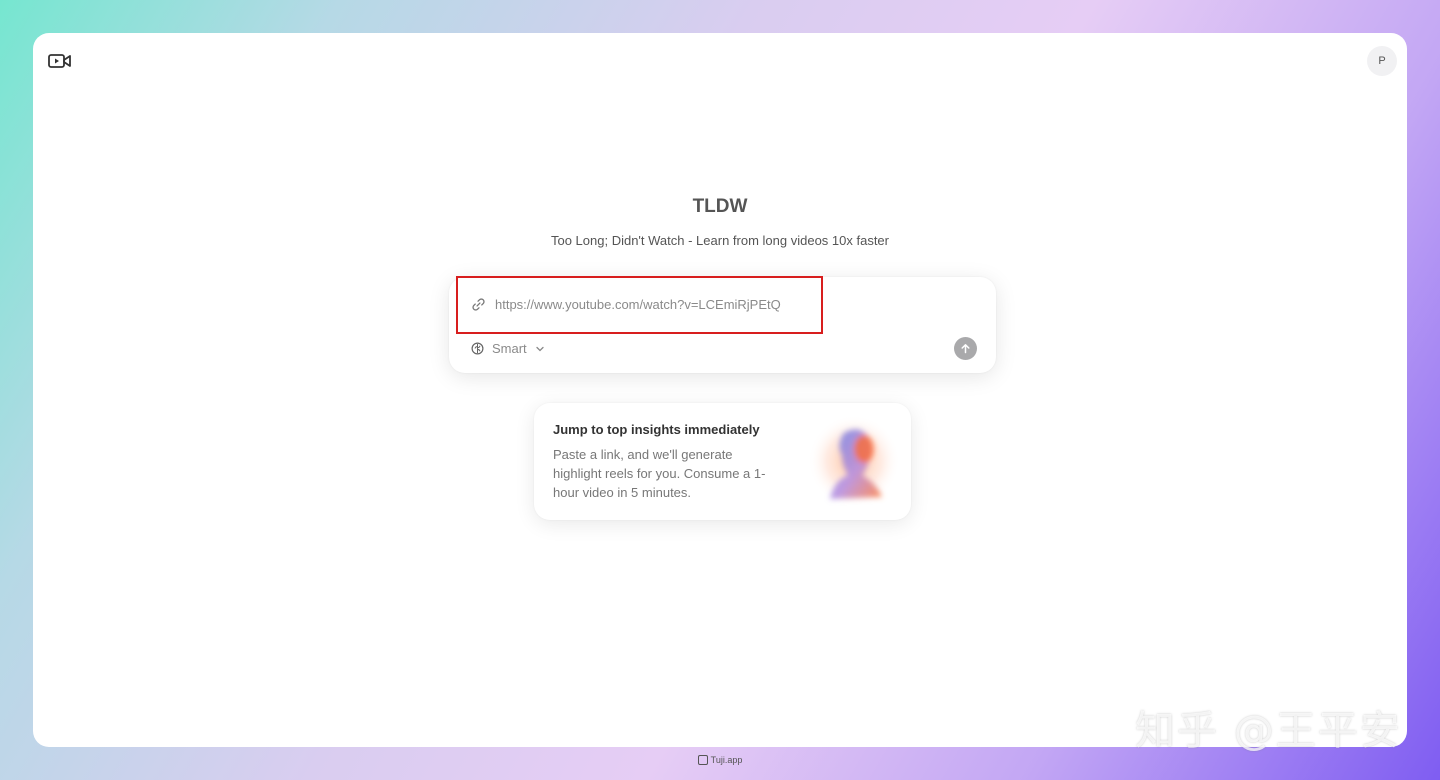 This screenshot has height=780, width=1440. What do you see at coordinates (854, 461) in the screenshot?
I see `person-silhouette-illustration` at bounding box center [854, 461].